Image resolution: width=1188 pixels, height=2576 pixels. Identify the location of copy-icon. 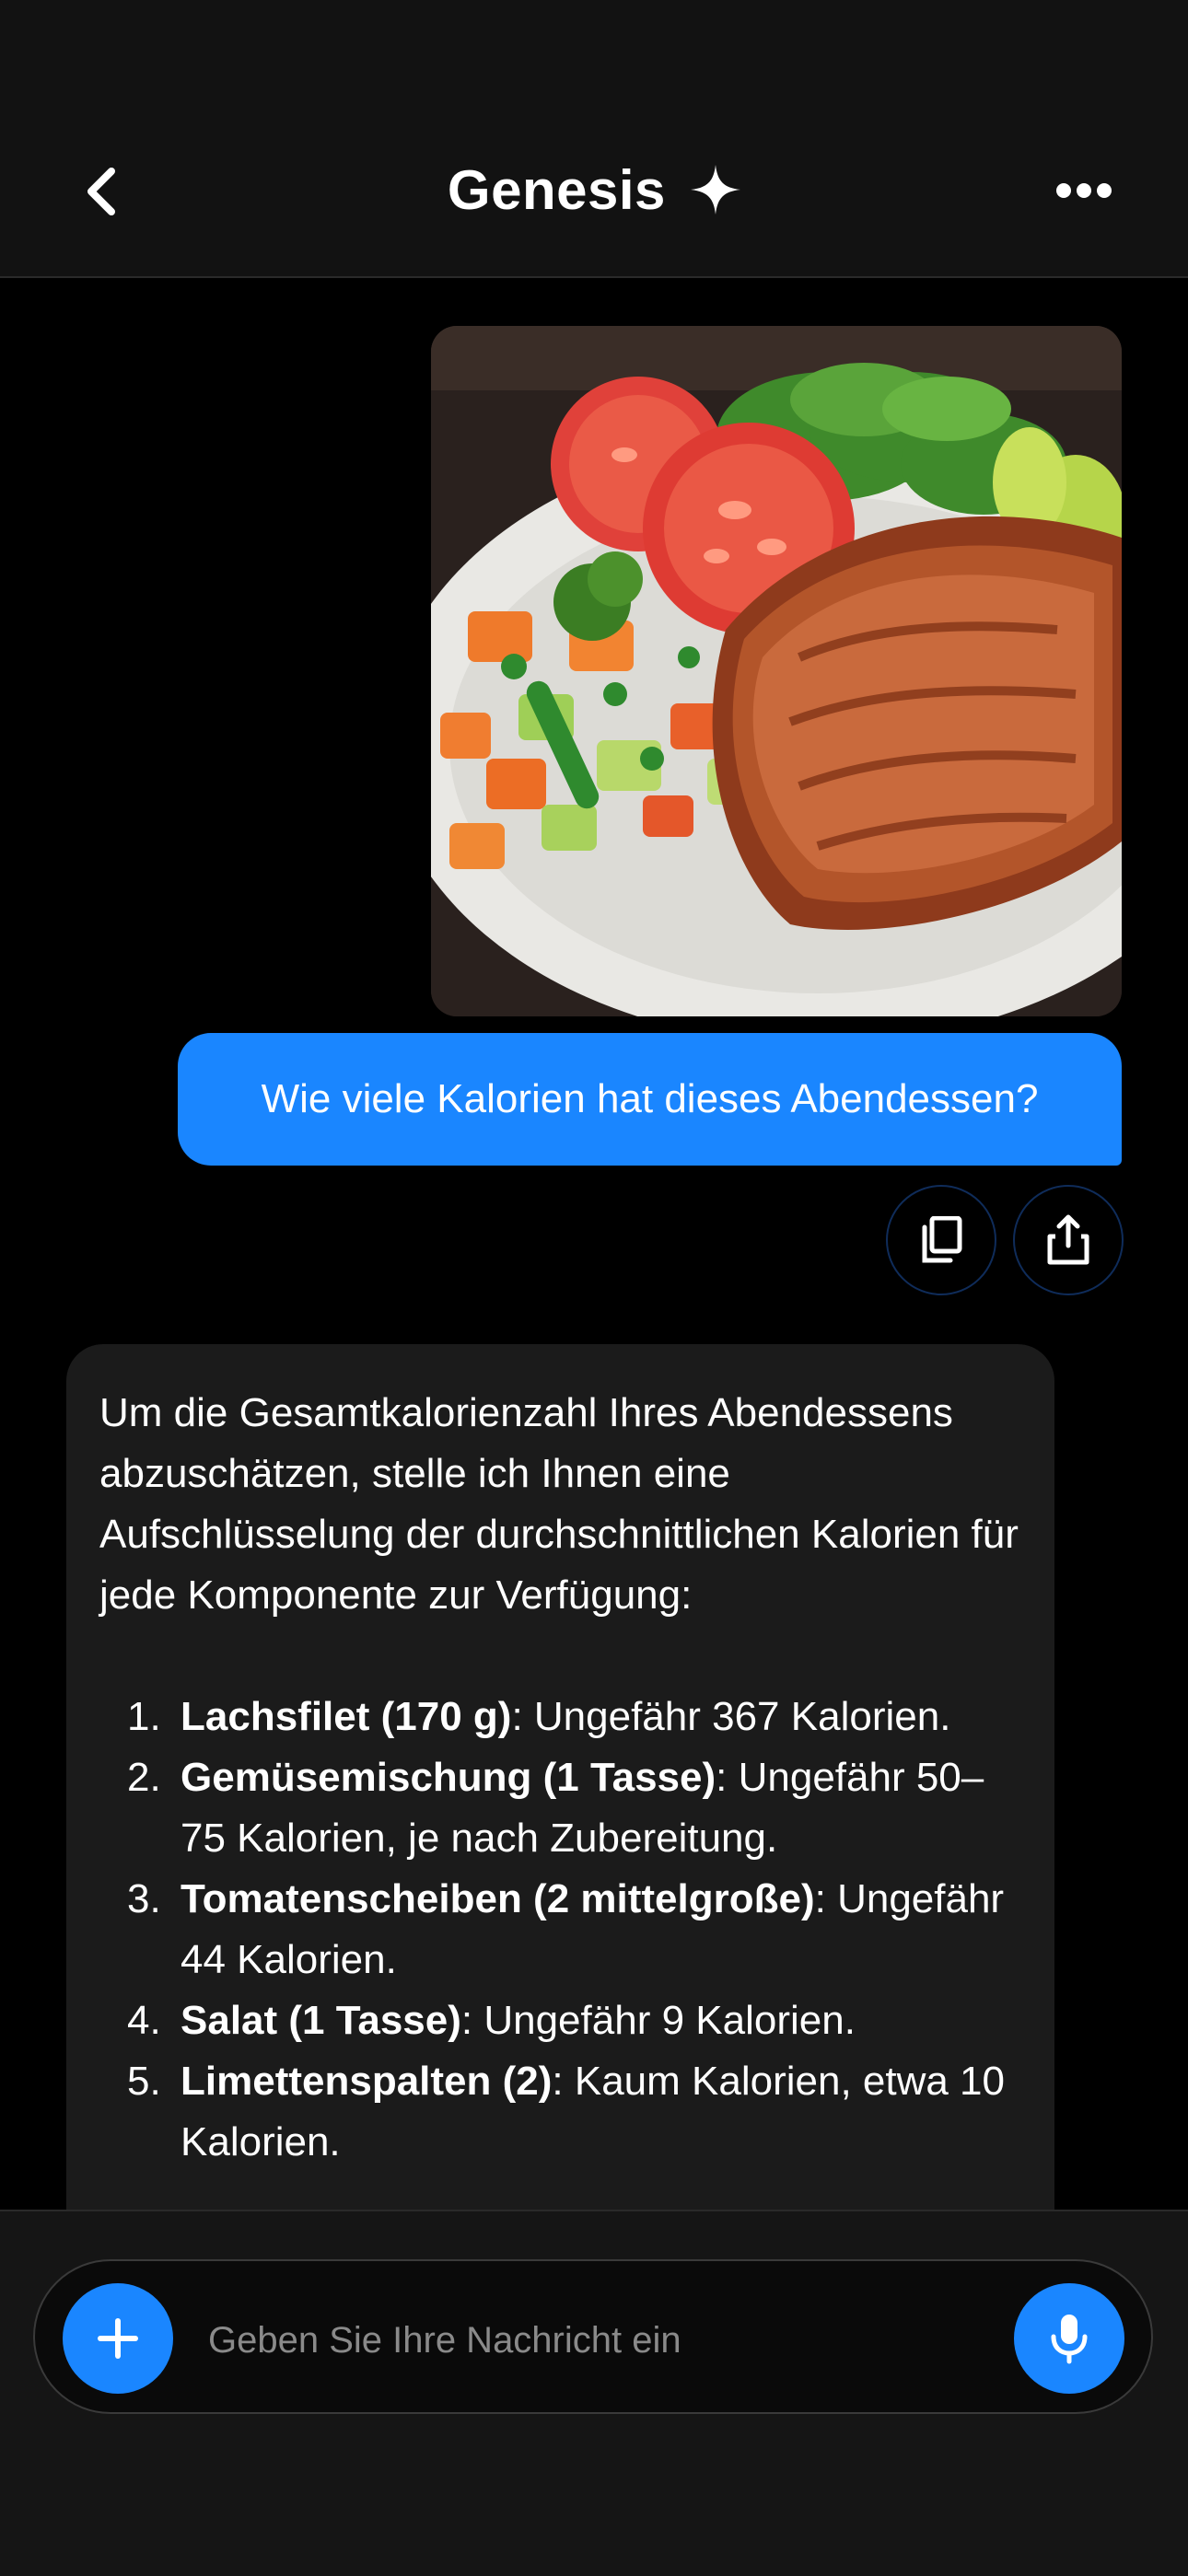
(942, 1239).